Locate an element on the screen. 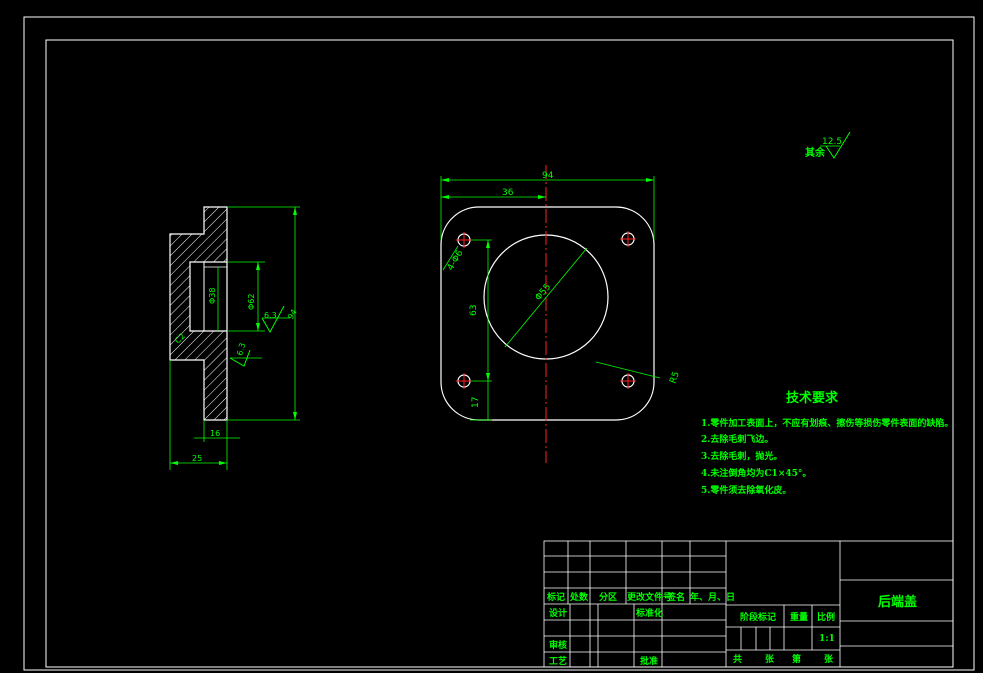 The width and height of the screenshot is (983, 673). roughness-other: 其余 12.5 is located at coordinates (828, 145).